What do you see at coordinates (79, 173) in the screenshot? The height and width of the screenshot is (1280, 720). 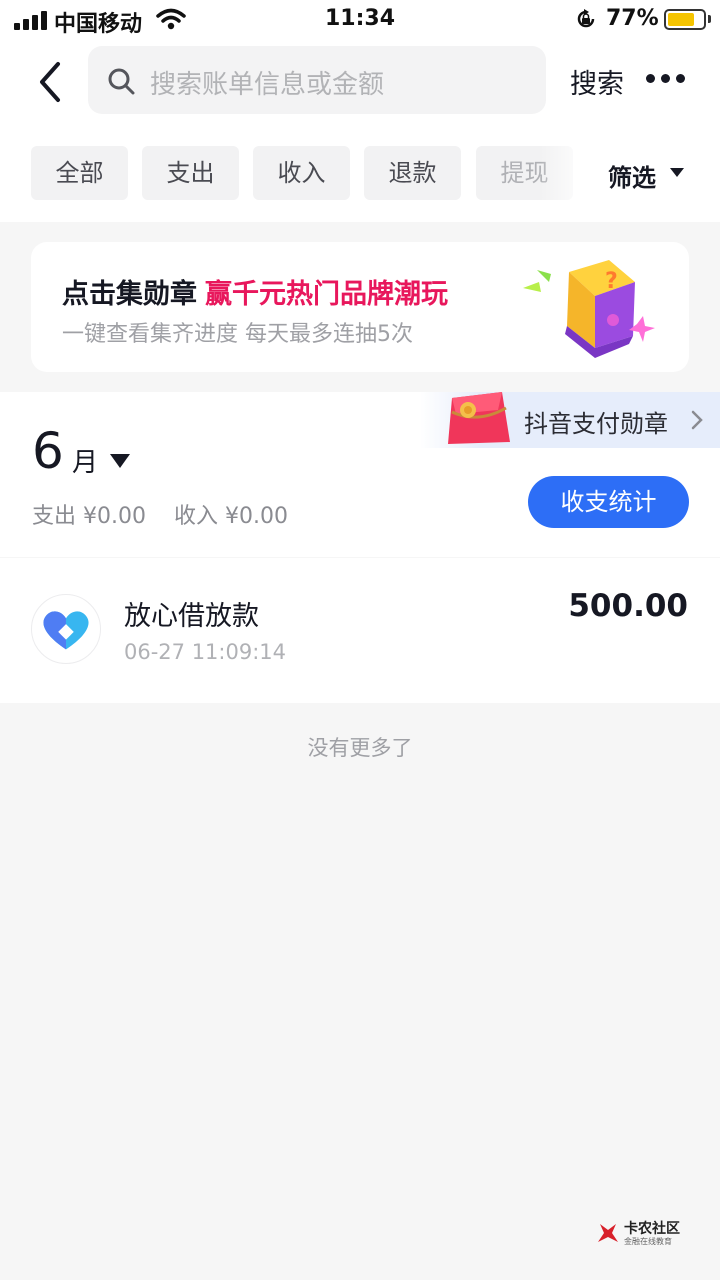 I see `filter-chip-all: 全部` at bounding box center [79, 173].